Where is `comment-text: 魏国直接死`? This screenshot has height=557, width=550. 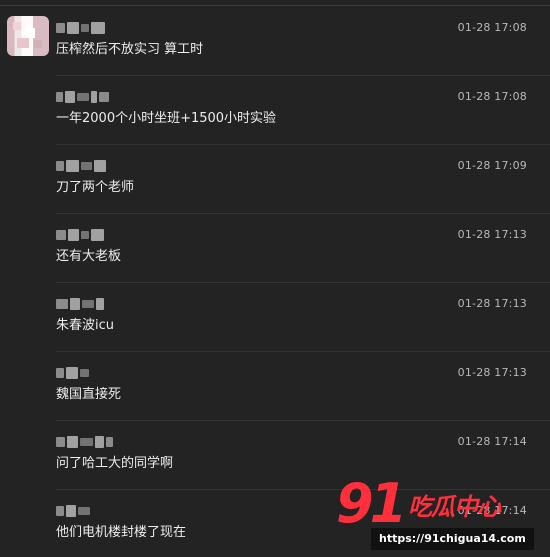
comment-text: 魏国直接死 is located at coordinates (89, 394).